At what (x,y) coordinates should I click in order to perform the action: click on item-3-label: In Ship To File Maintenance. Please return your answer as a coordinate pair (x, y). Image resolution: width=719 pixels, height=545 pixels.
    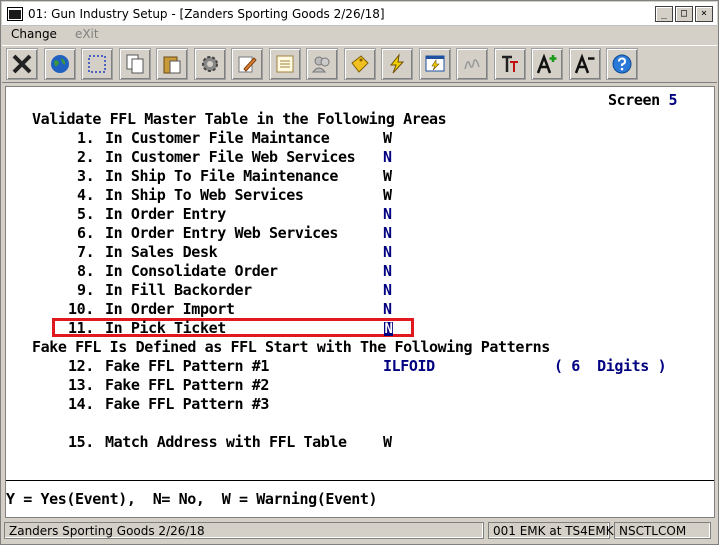
    Looking at the image, I should click on (222, 176).